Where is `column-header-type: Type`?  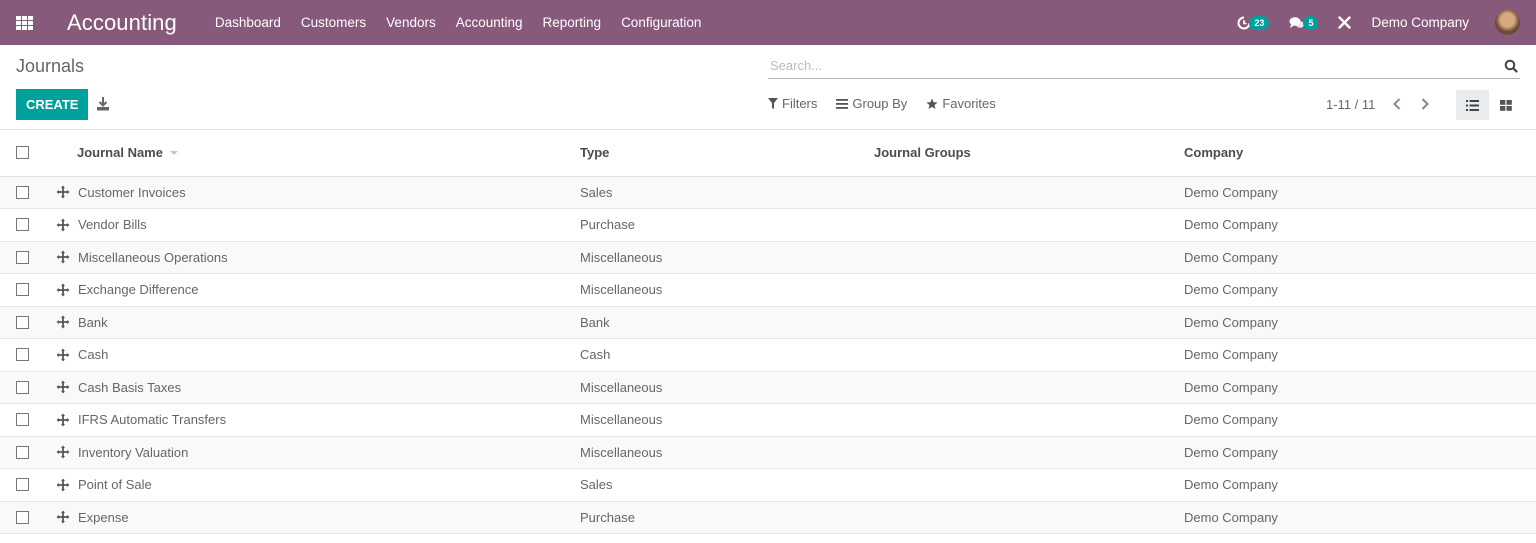
column-header-type: Type is located at coordinates (725, 153).